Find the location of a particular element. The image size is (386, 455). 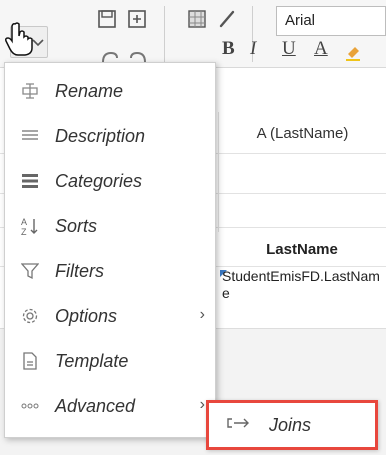

highlight-icon is located at coordinates (353, 54).